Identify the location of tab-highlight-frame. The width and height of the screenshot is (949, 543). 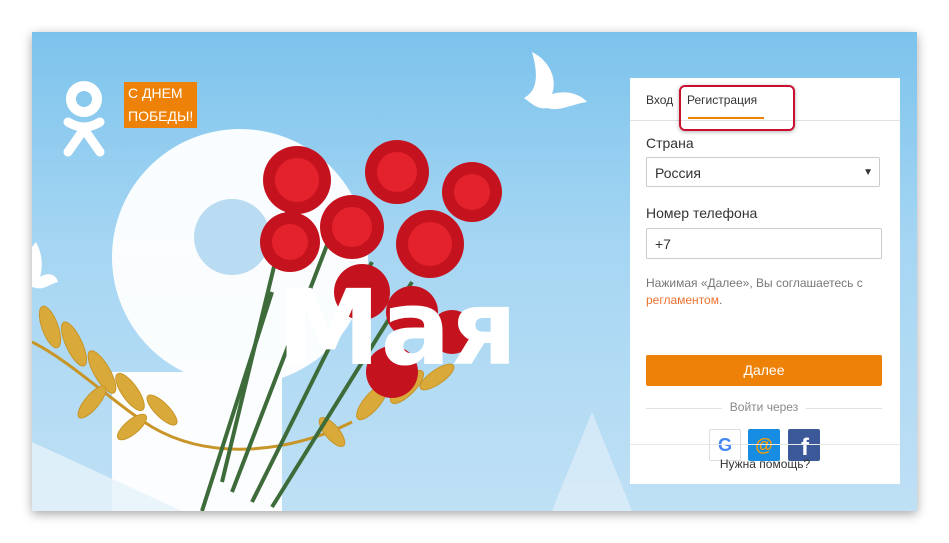
(737, 108).